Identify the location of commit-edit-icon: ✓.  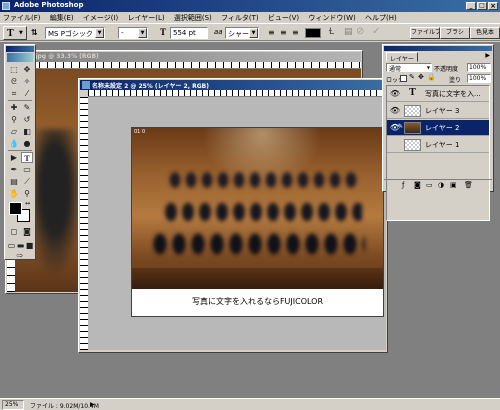
(376, 31).